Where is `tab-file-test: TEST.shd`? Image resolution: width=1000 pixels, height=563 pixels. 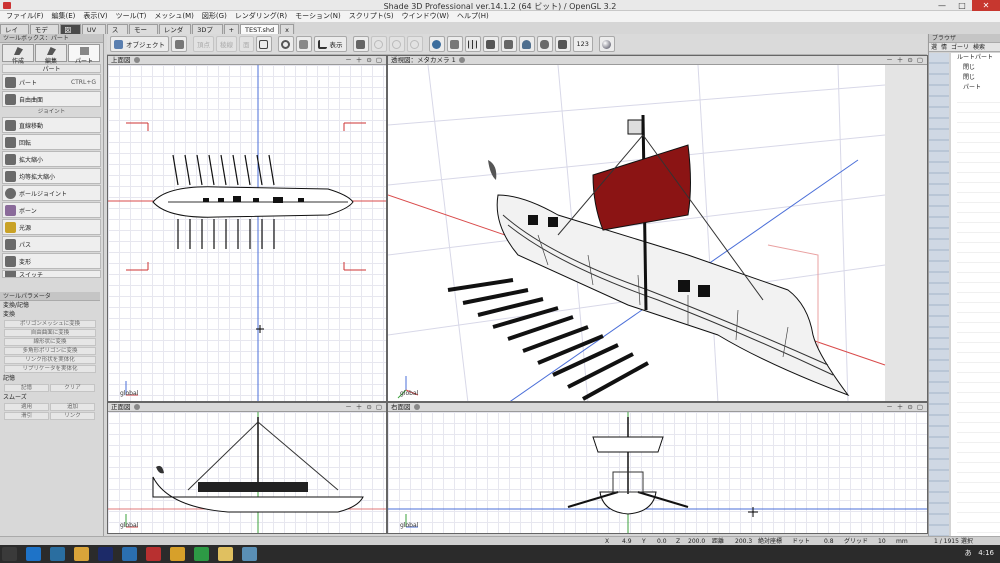
tab-file-test: TEST.shd is located at coordinates (260, 29).